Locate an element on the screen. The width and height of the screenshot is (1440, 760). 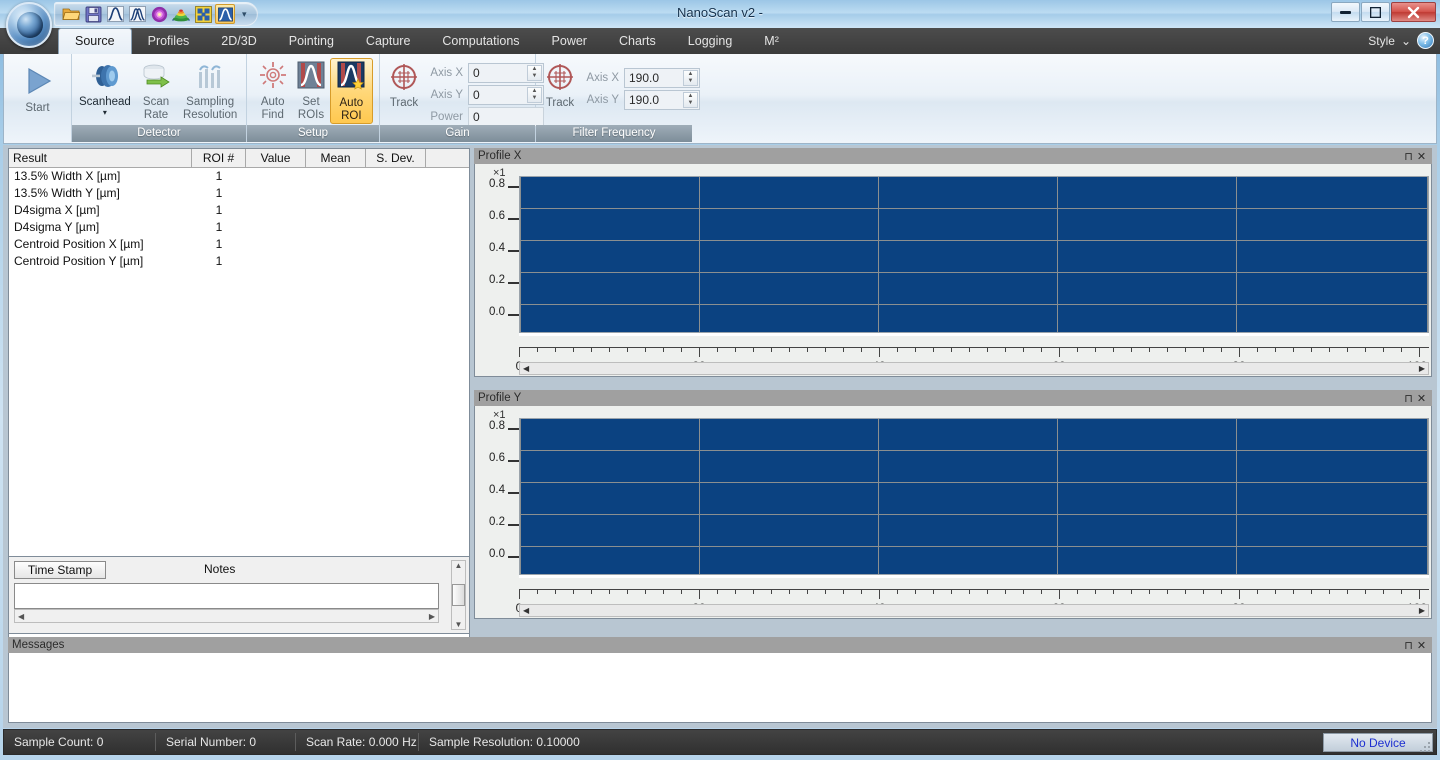
status-badge: No Device is located at coordinates (1378, 742).